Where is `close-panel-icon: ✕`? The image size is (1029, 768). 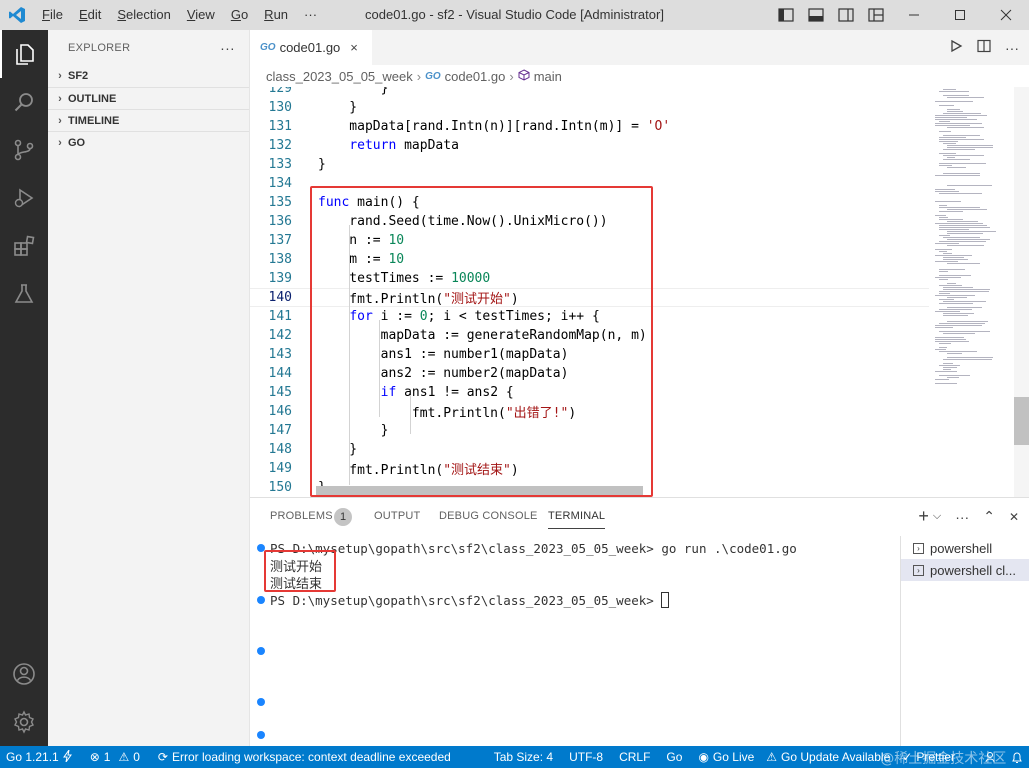
close-panel-icon: ✕ is located at coordinates (1014, 517).